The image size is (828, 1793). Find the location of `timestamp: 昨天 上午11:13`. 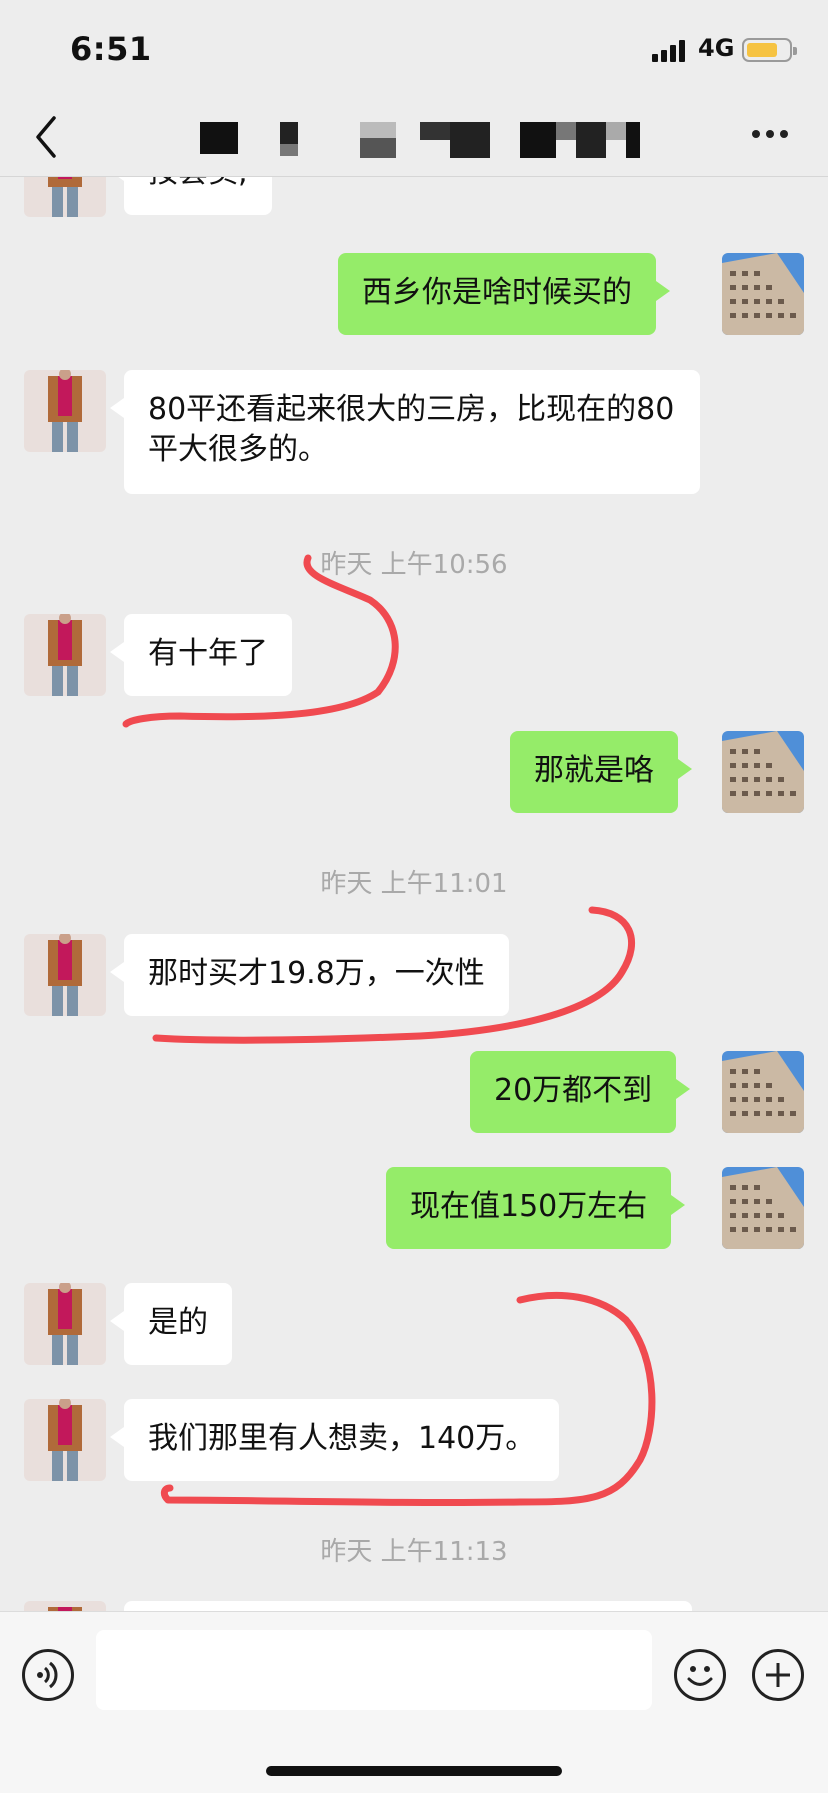

timestamp: 昨天 上午11:13 is located at coordinates (414, 1552).